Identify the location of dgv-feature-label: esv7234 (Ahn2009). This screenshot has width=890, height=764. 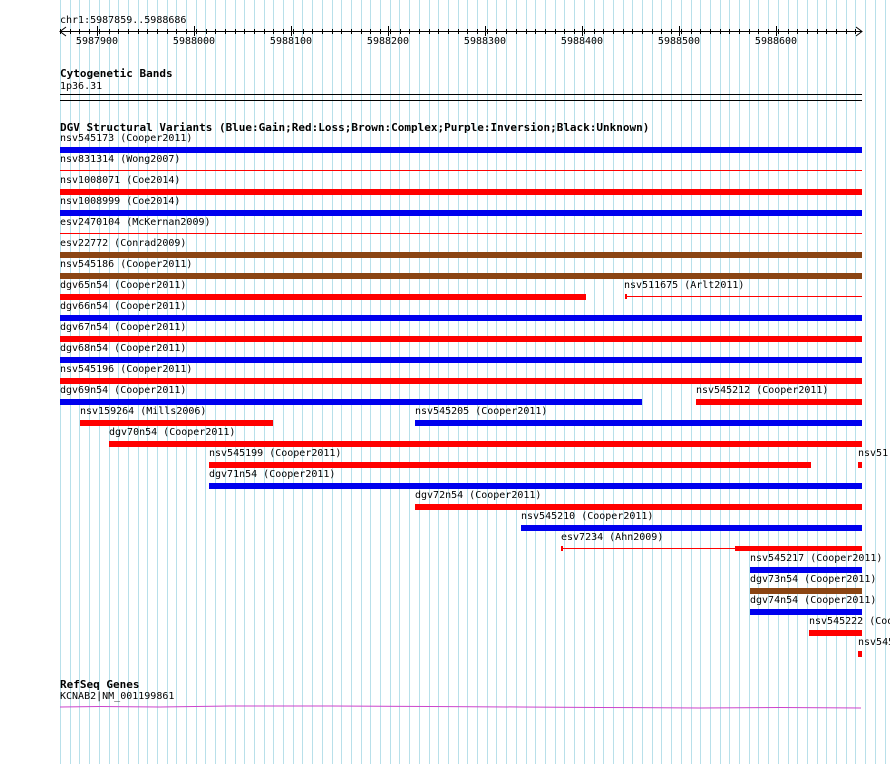
(612, 538).